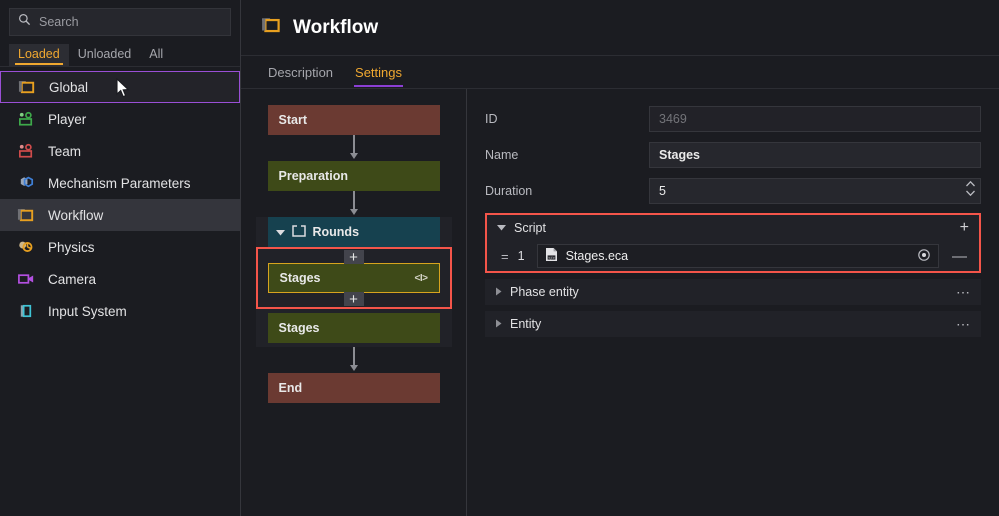  Describe the element at coordinates (72, 279) in the screenshot. I see `sidebar-item-label: Camera` at that location.